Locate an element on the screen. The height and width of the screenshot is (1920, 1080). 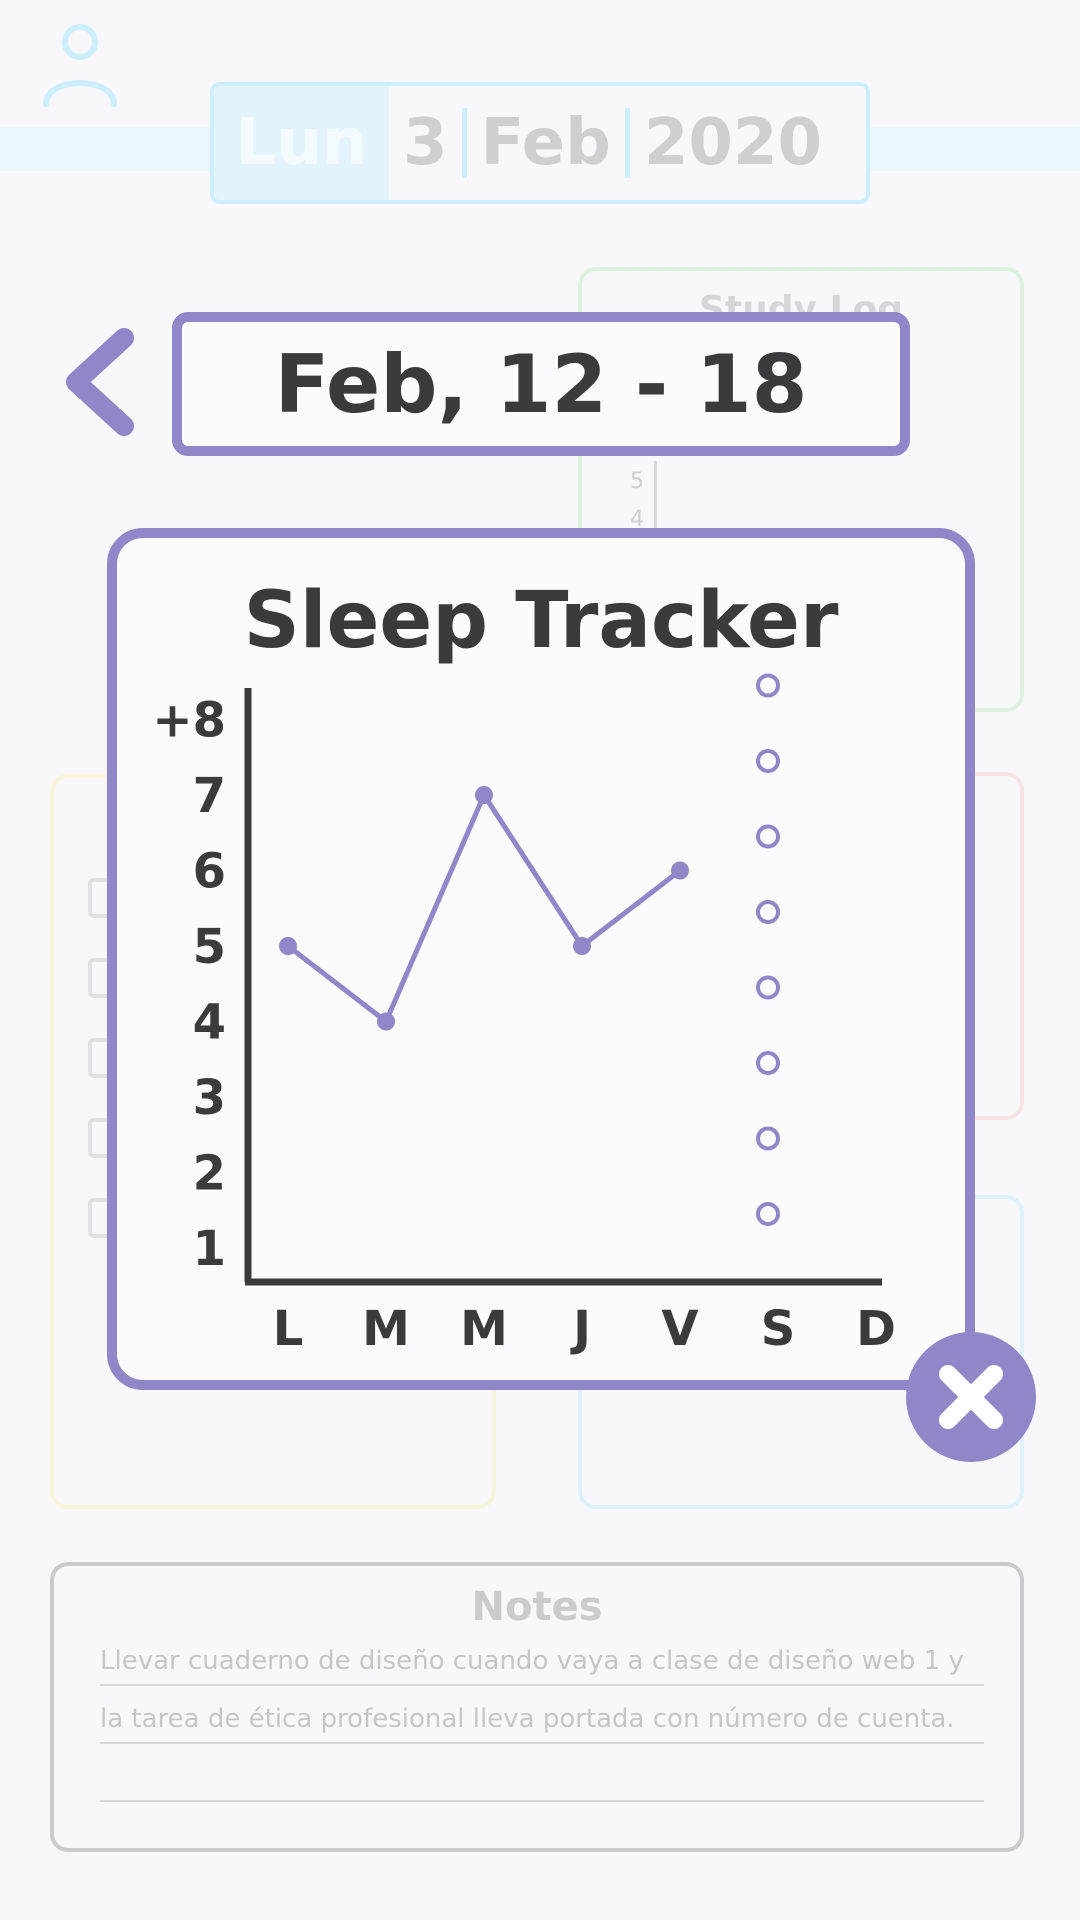
close-icon is located at coordinates (971, 1397).